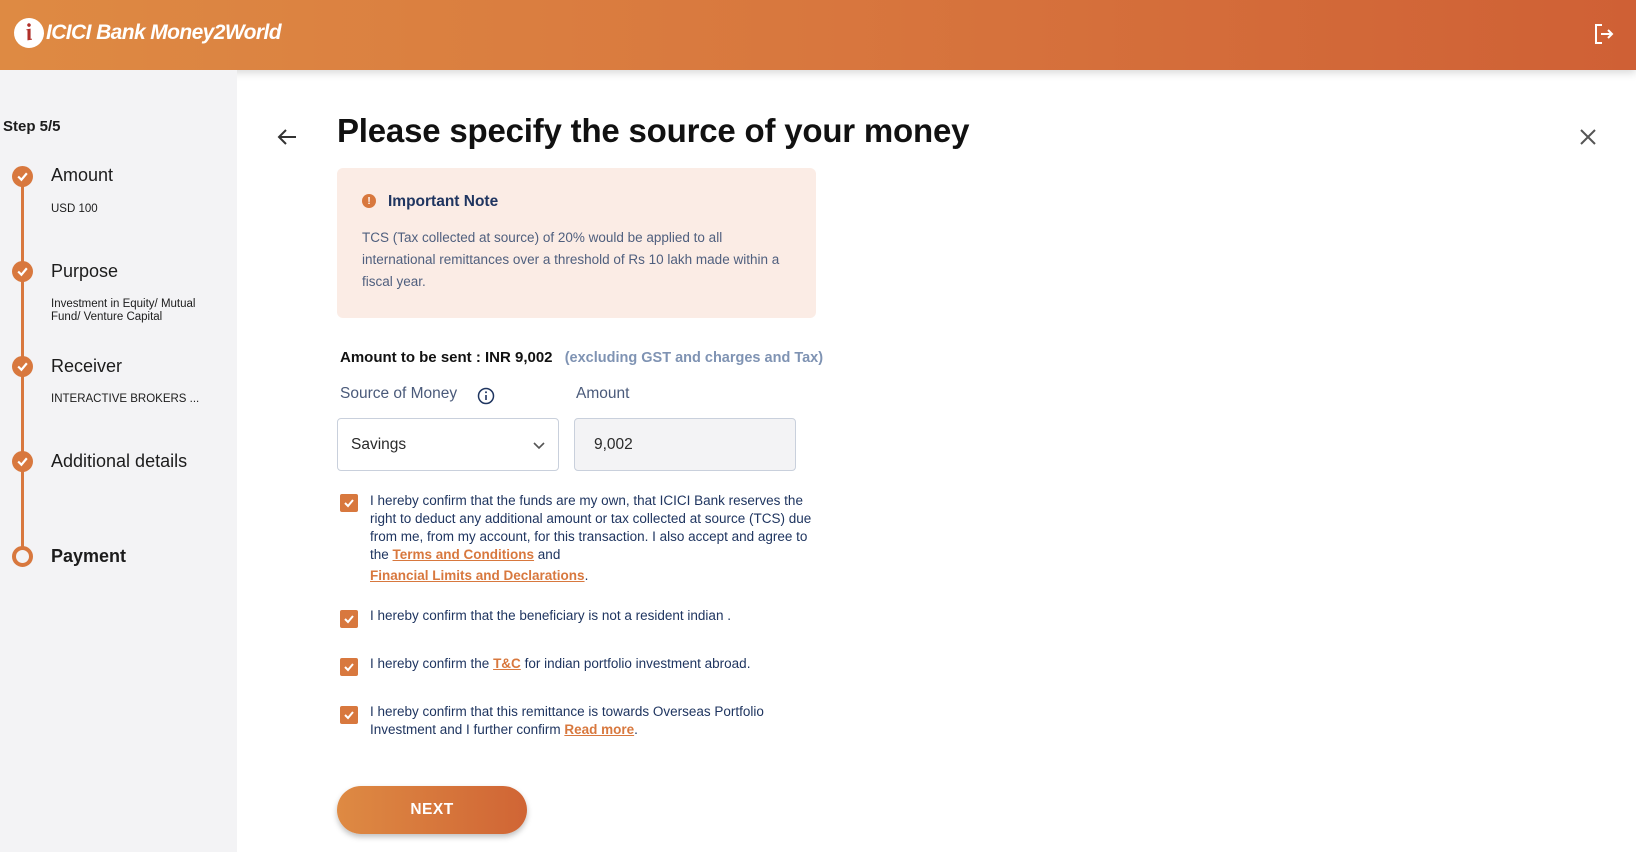 The image size is (1636, 852). Describe the element at coordinates (818, 35) in the screenshot. I see `top-bar: i ICICI Bank Money2World` at that location.